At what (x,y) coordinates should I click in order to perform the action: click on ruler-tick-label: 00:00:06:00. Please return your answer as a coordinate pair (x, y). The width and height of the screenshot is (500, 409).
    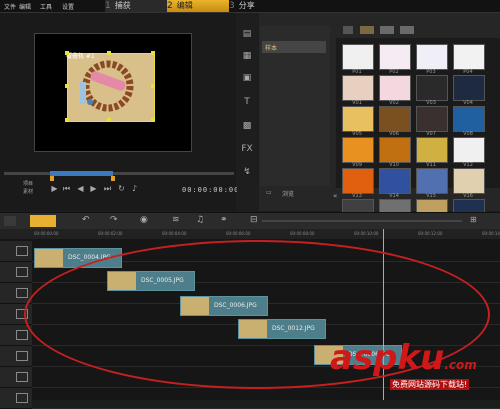
    Looking at the image, I should click on (238, 233).